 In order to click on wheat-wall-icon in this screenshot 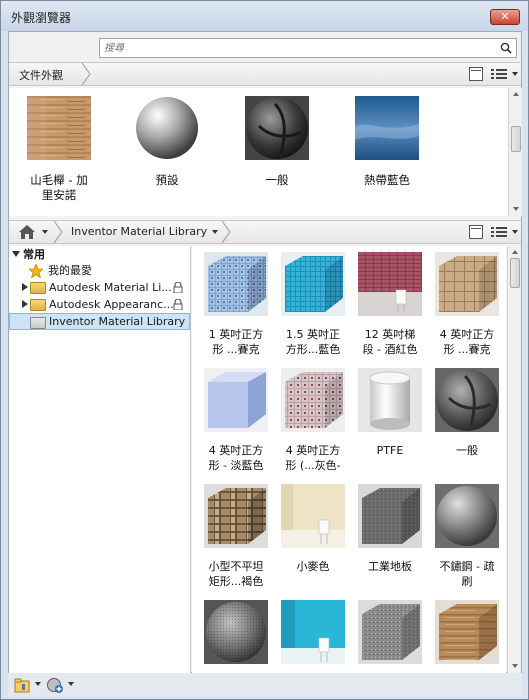, I will do `click(313, 516)`.